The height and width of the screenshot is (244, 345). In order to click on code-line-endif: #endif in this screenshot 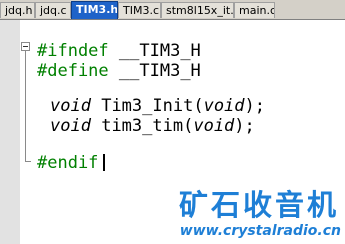, I will do `click(71, 163)`.